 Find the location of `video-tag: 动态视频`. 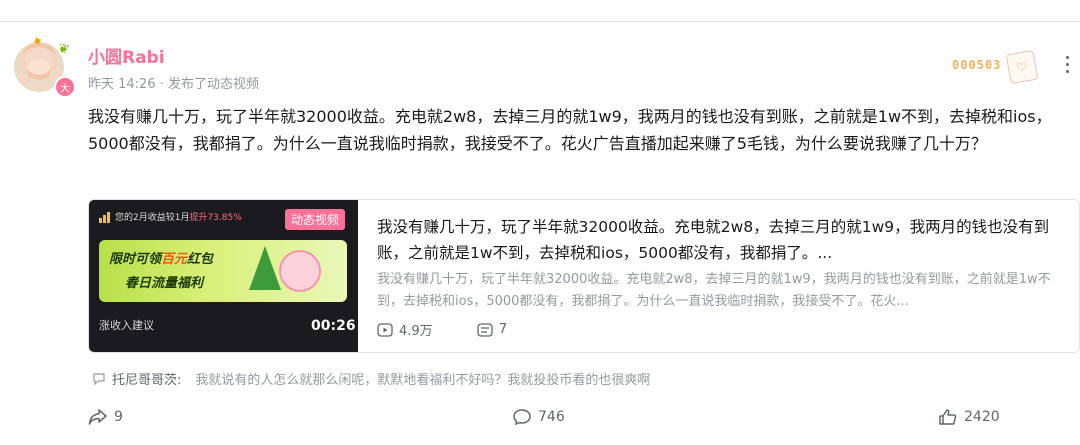

video-tag: 动态视频 is located at coordinates (315, 219).